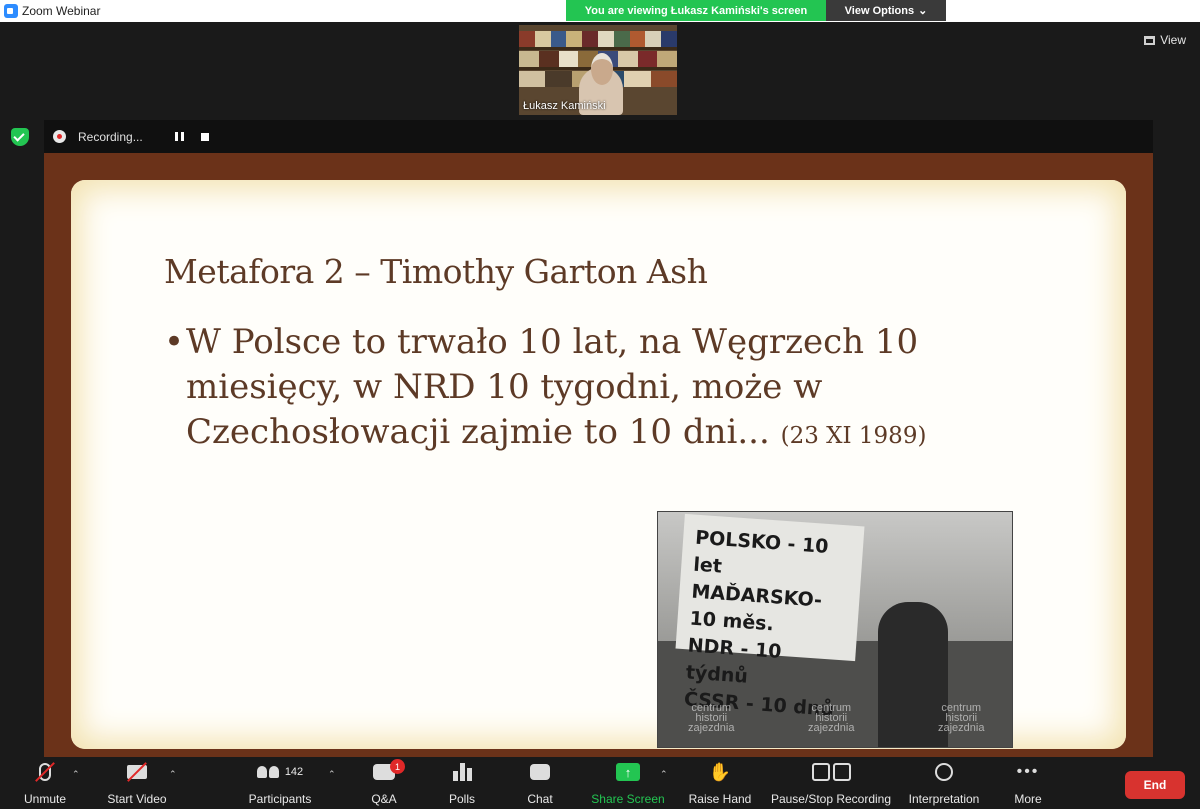 This screenshot has height=809, width=1200. What do you see at coordinates (179, 136) in the screenshot?
I see `pause-recording-icon` at bounding box center [179, 136].